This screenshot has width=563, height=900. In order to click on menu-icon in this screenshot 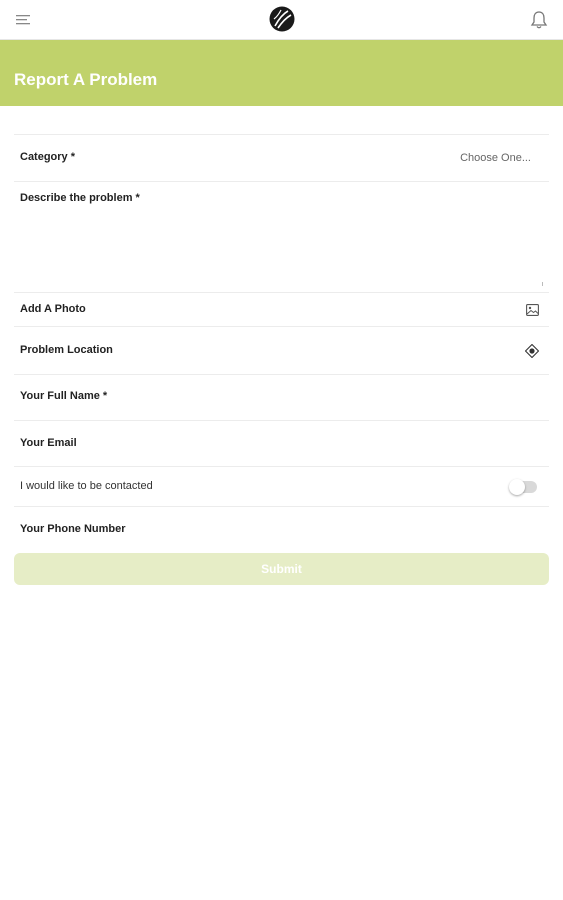, I will do `click(24, 20)`.